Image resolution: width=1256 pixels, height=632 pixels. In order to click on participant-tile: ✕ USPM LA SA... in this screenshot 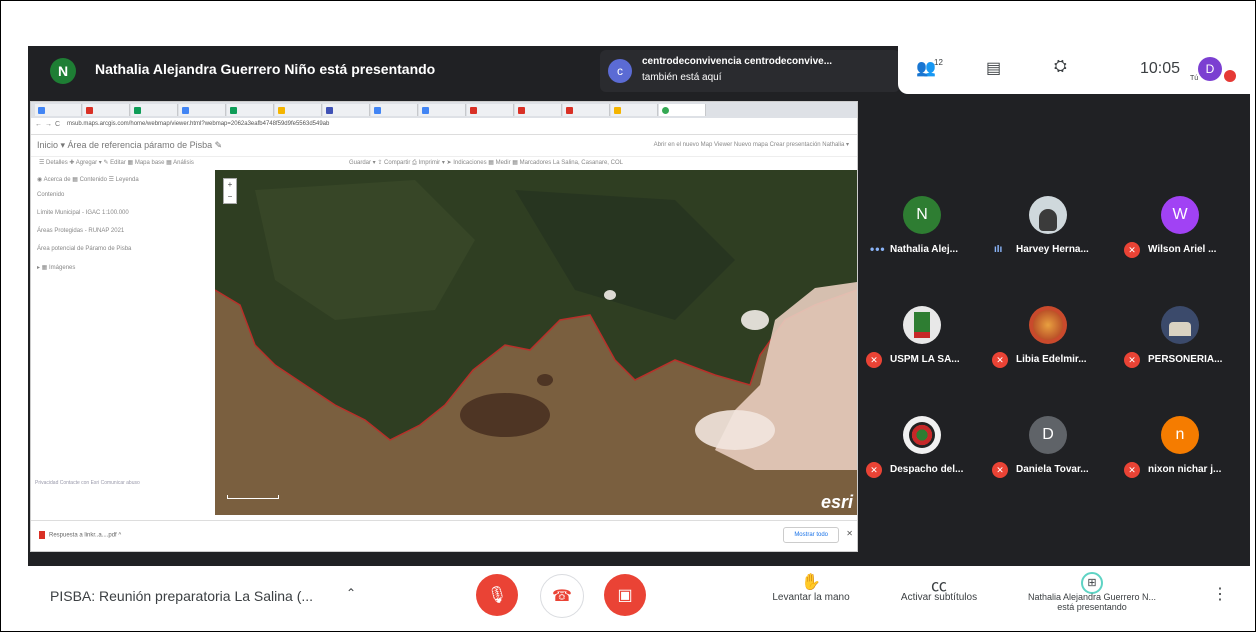, I will do `click(923, 335)`.